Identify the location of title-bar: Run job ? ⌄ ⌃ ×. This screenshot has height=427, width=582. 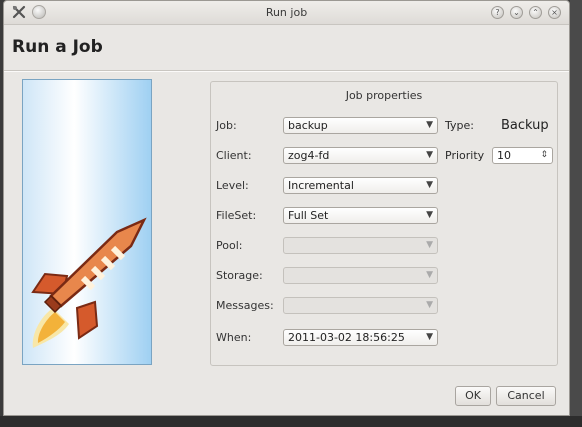
(286, 13).